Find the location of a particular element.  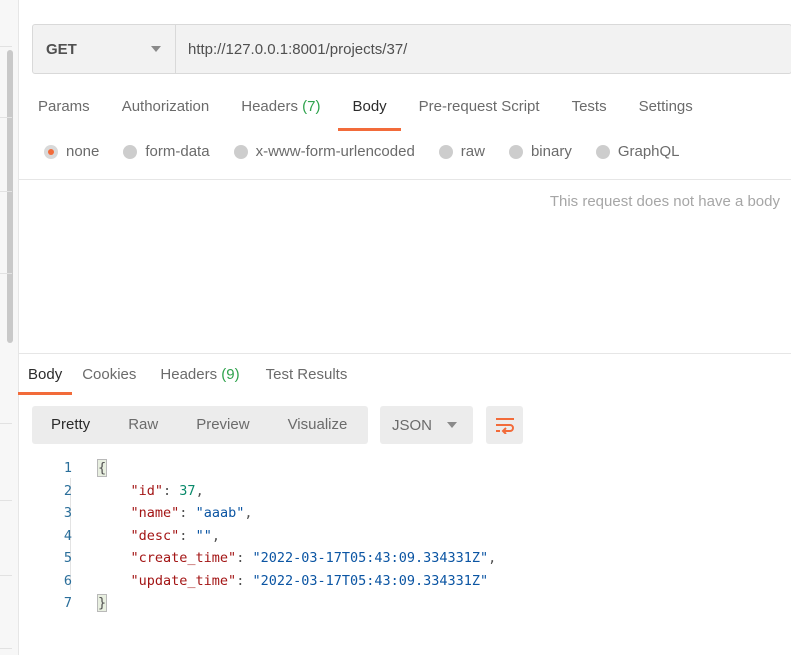

tab-label: Pre-request Script is located at coordinates (479, 106).